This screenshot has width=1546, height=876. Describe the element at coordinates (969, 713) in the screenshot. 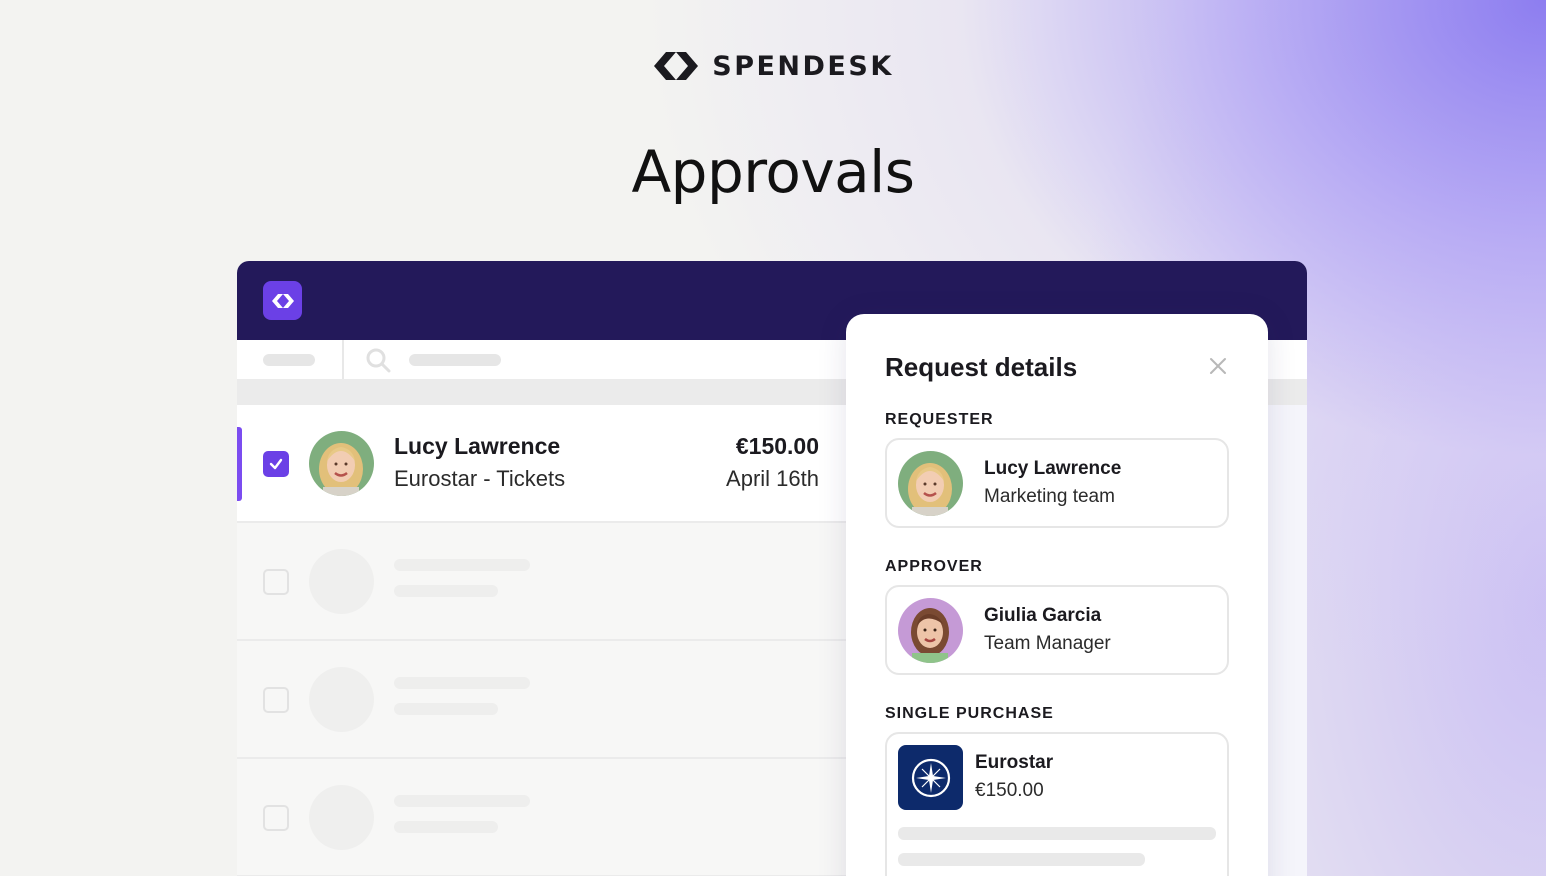

I see `purchase-label: SINGLE PURCHASE` at that location.